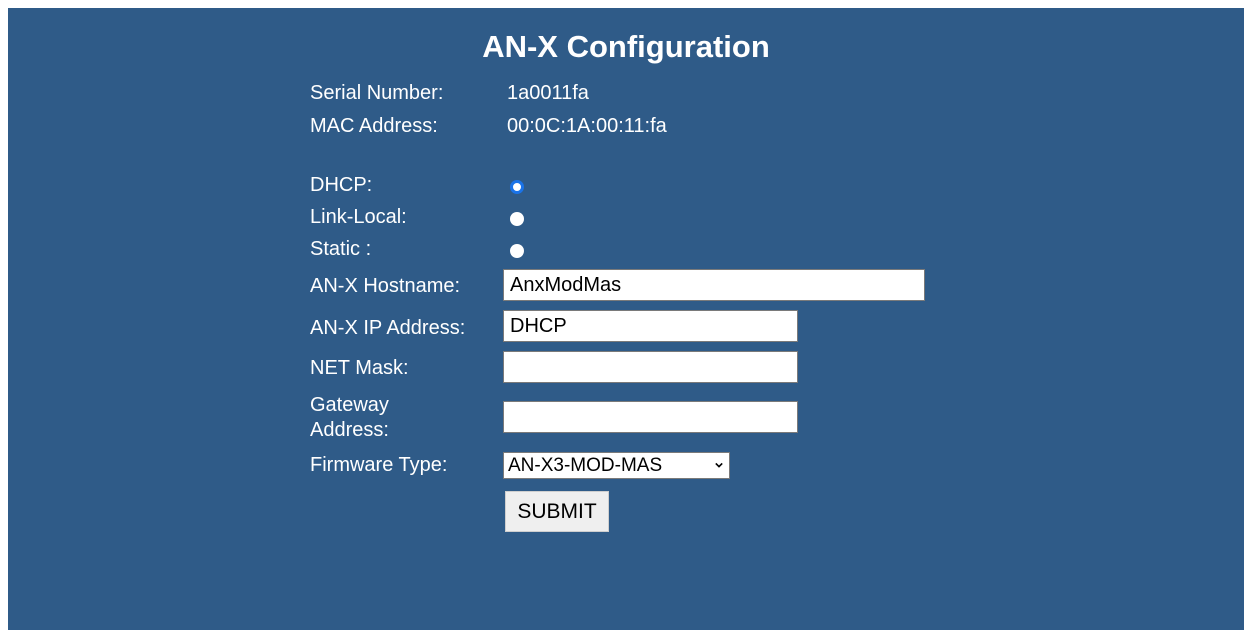  I want to click on dhcp-radio, so click(517, 187).